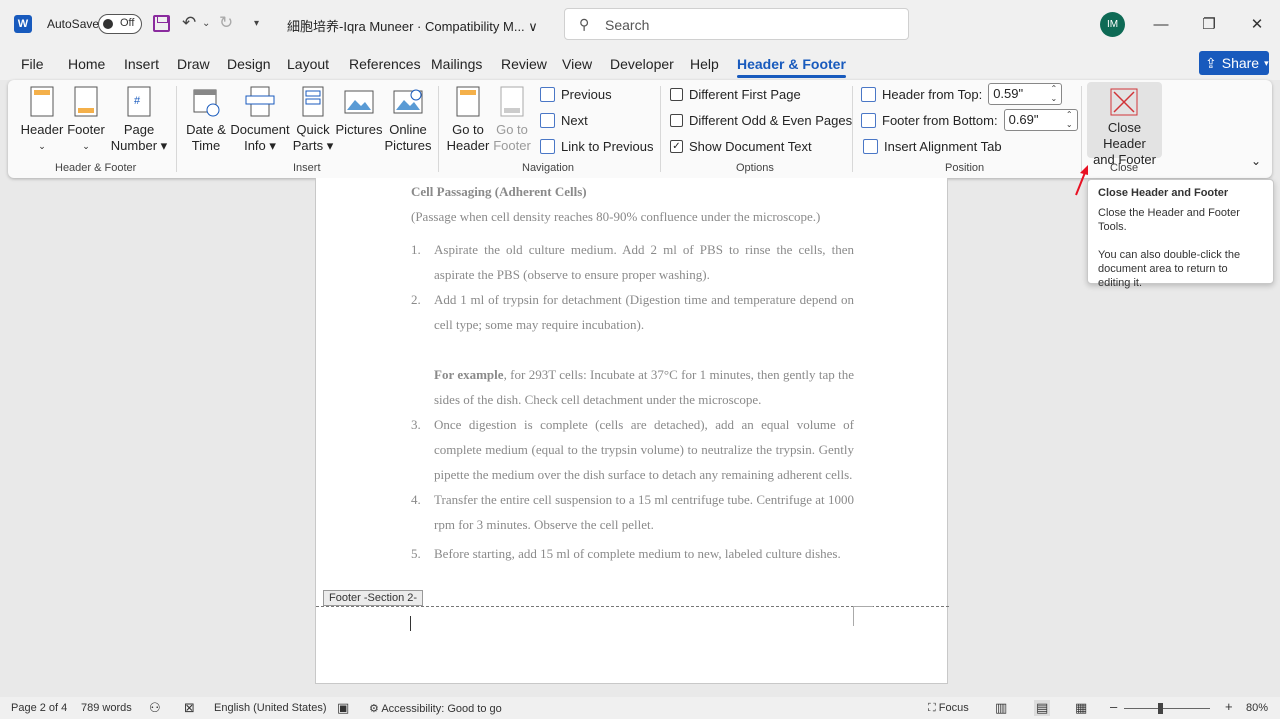  Describe the element at coordinates (313, 101) in the screenshot. I see `quick-parts-icon` at that location.